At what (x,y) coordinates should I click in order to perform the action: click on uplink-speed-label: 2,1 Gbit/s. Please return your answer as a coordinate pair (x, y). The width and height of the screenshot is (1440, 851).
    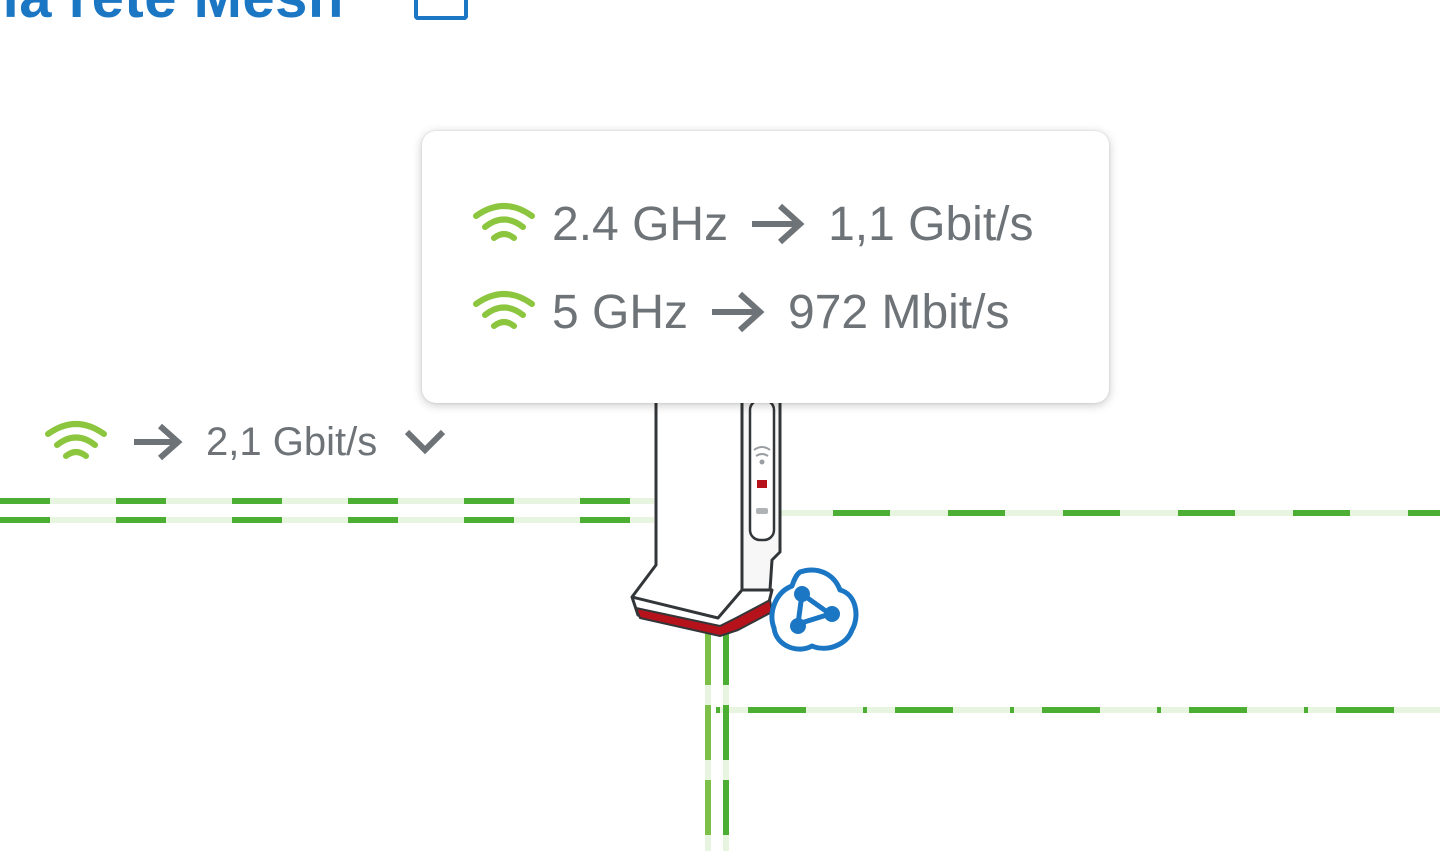
    Looking at the image, I should click on (245, 442).